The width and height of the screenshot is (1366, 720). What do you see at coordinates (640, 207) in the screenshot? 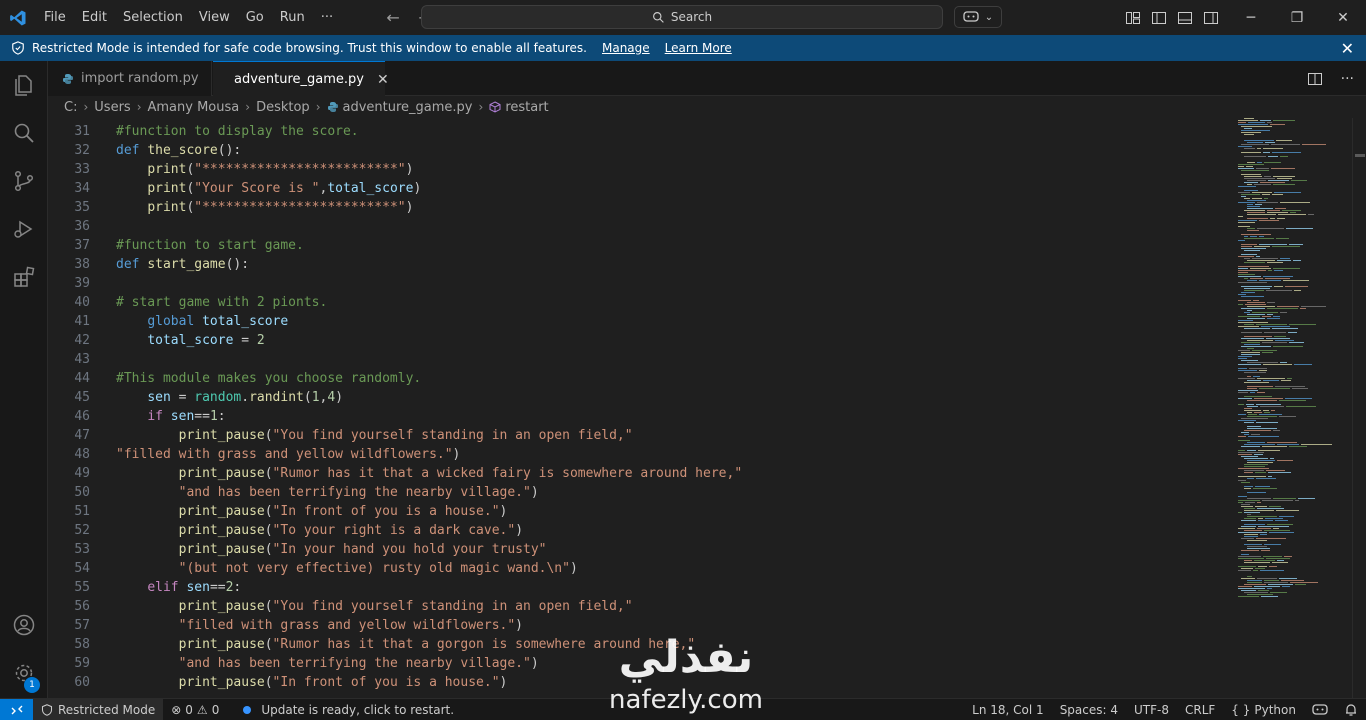
I see `code-line: 35 print("*************************")` at bounding box center [640, 207].